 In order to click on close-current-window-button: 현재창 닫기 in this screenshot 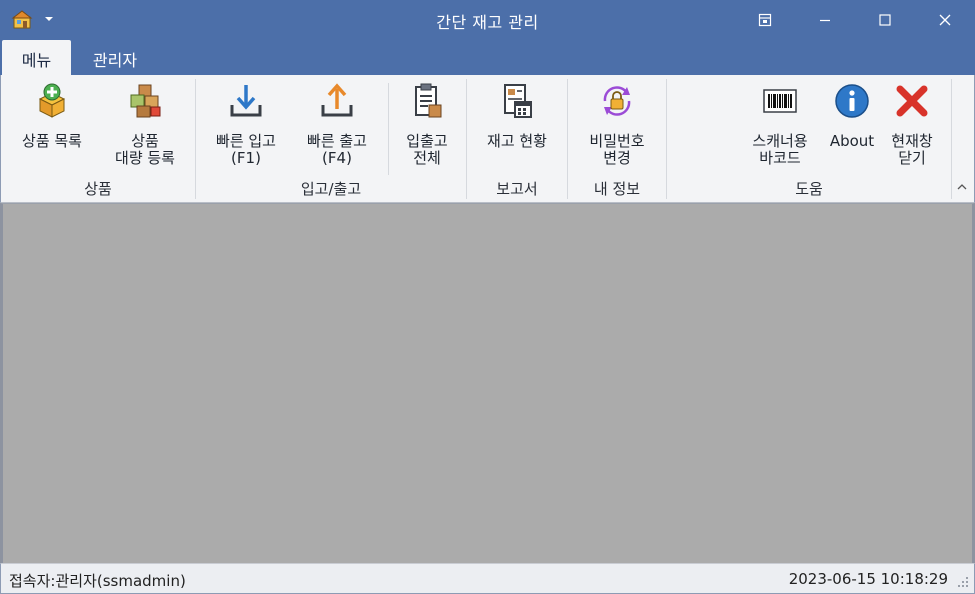, I will do `click(912, 124)`.